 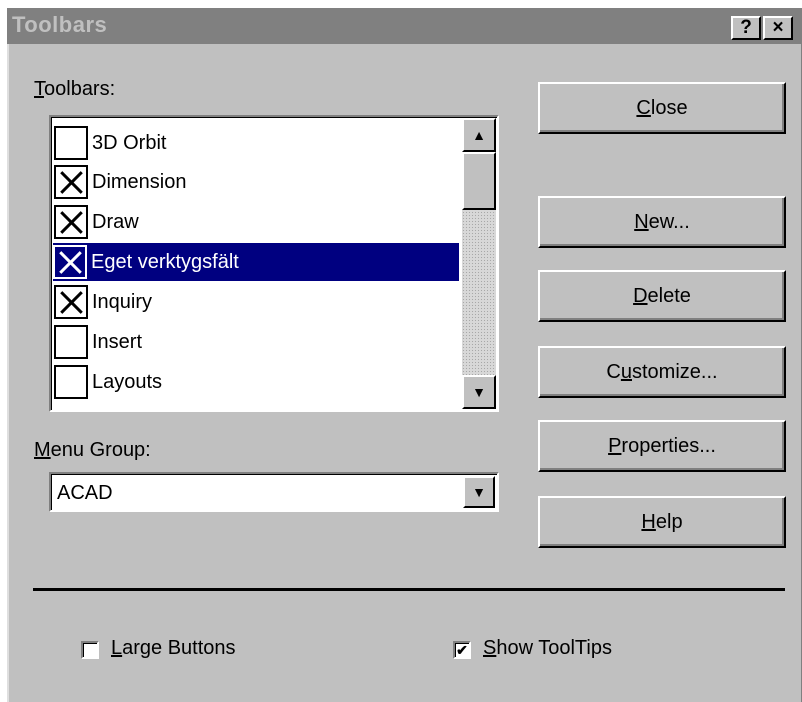 What do you see at coordinates (256, 302) in the screenshot?
I see `list-item-inquiry: Inquiry` at bounding box center [256, 302].